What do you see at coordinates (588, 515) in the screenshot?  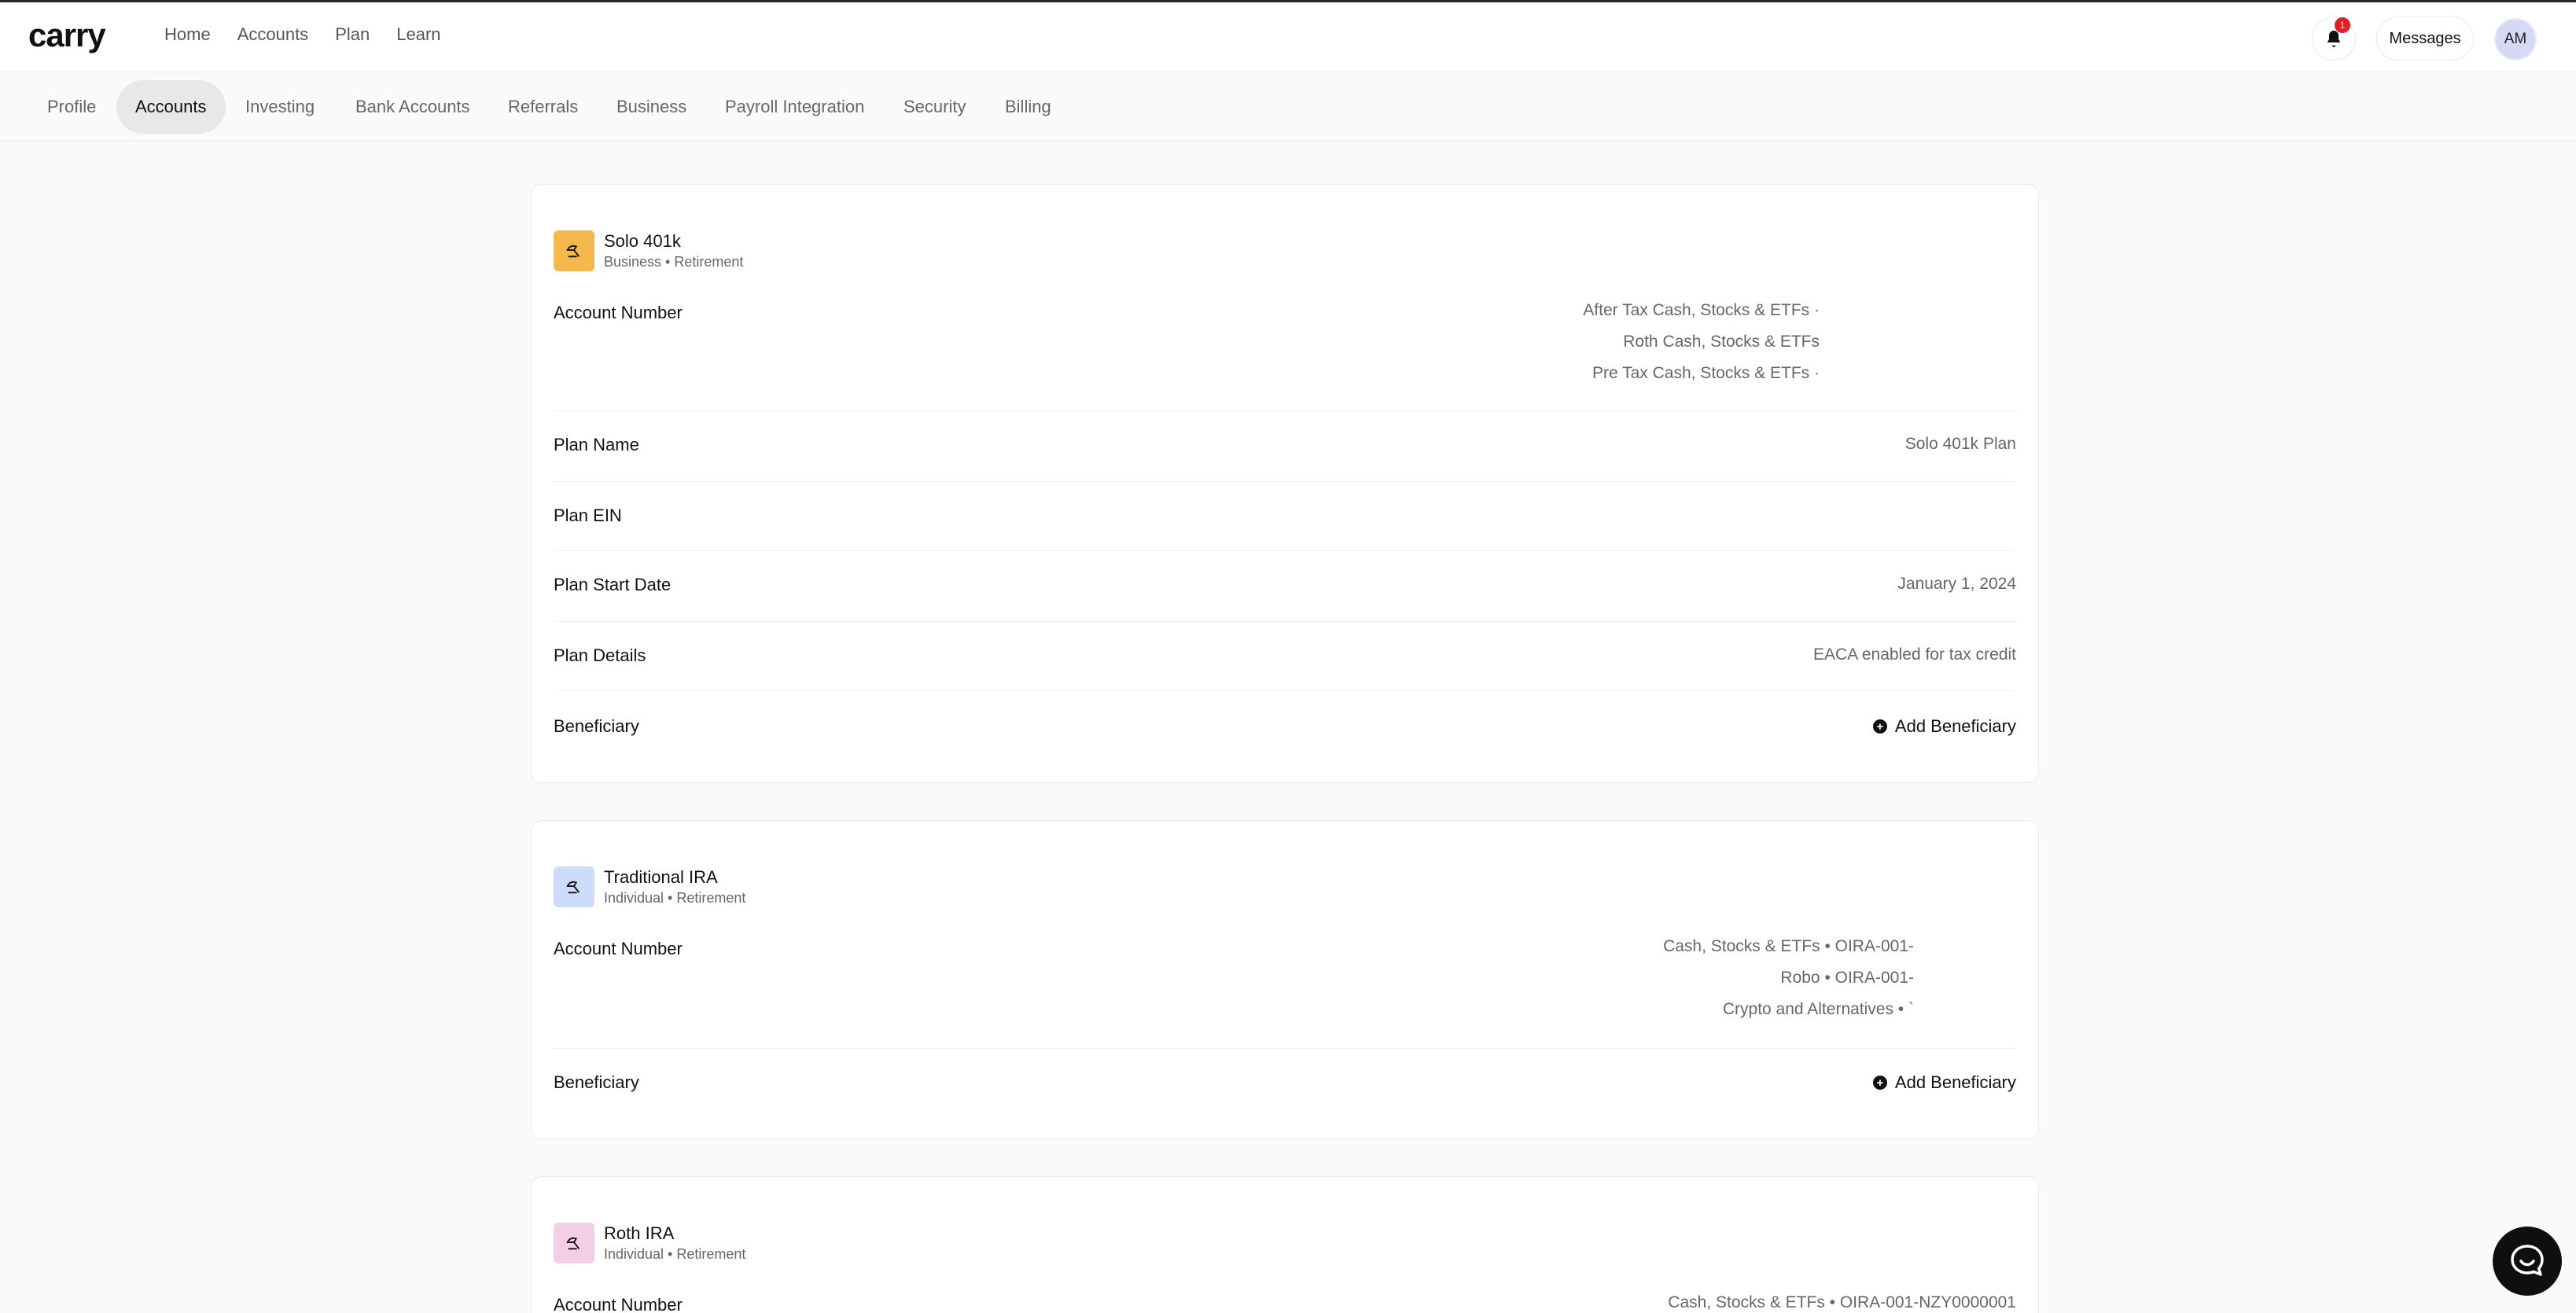 I see `plan-ein-label: Plan EIN` at bounding box center [588, 515].